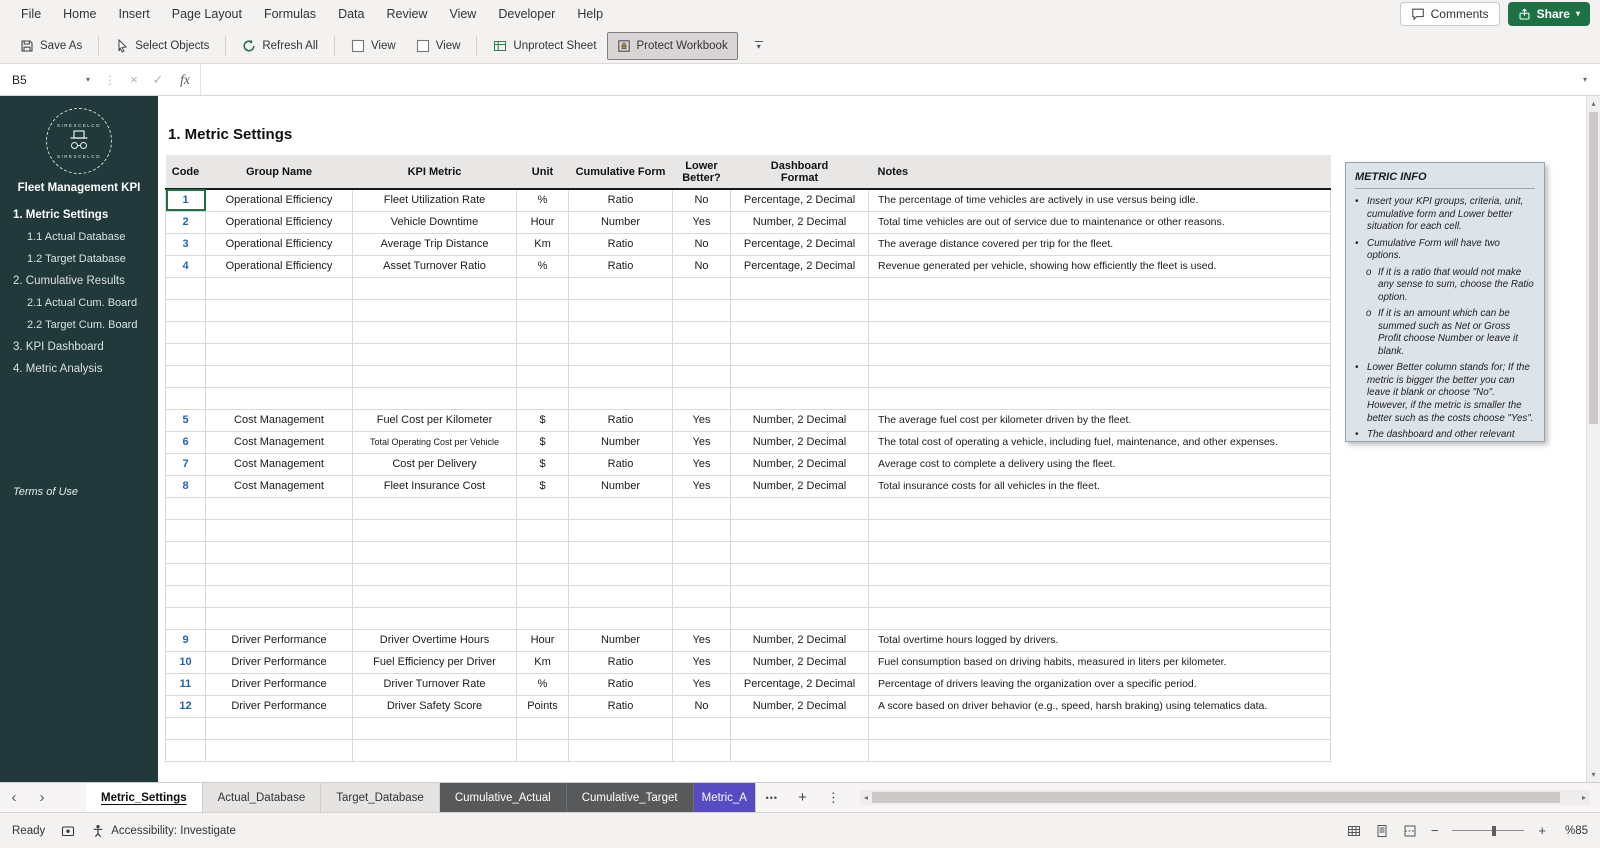  I want to click on menu-tab-insert: Insert, so click(134, 14).